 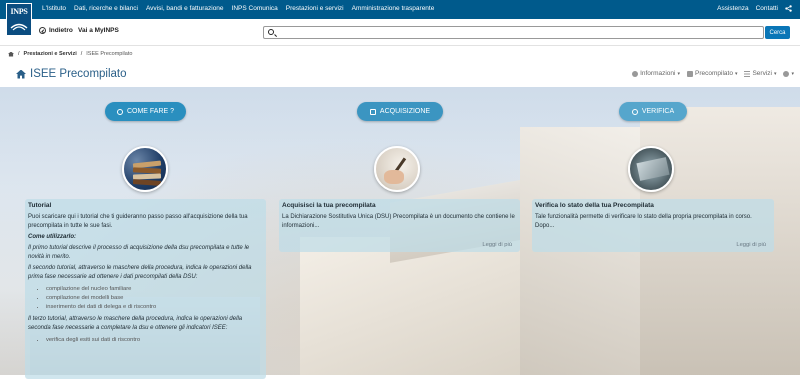 I want to click on books-photo, so click(x=145, y=169).